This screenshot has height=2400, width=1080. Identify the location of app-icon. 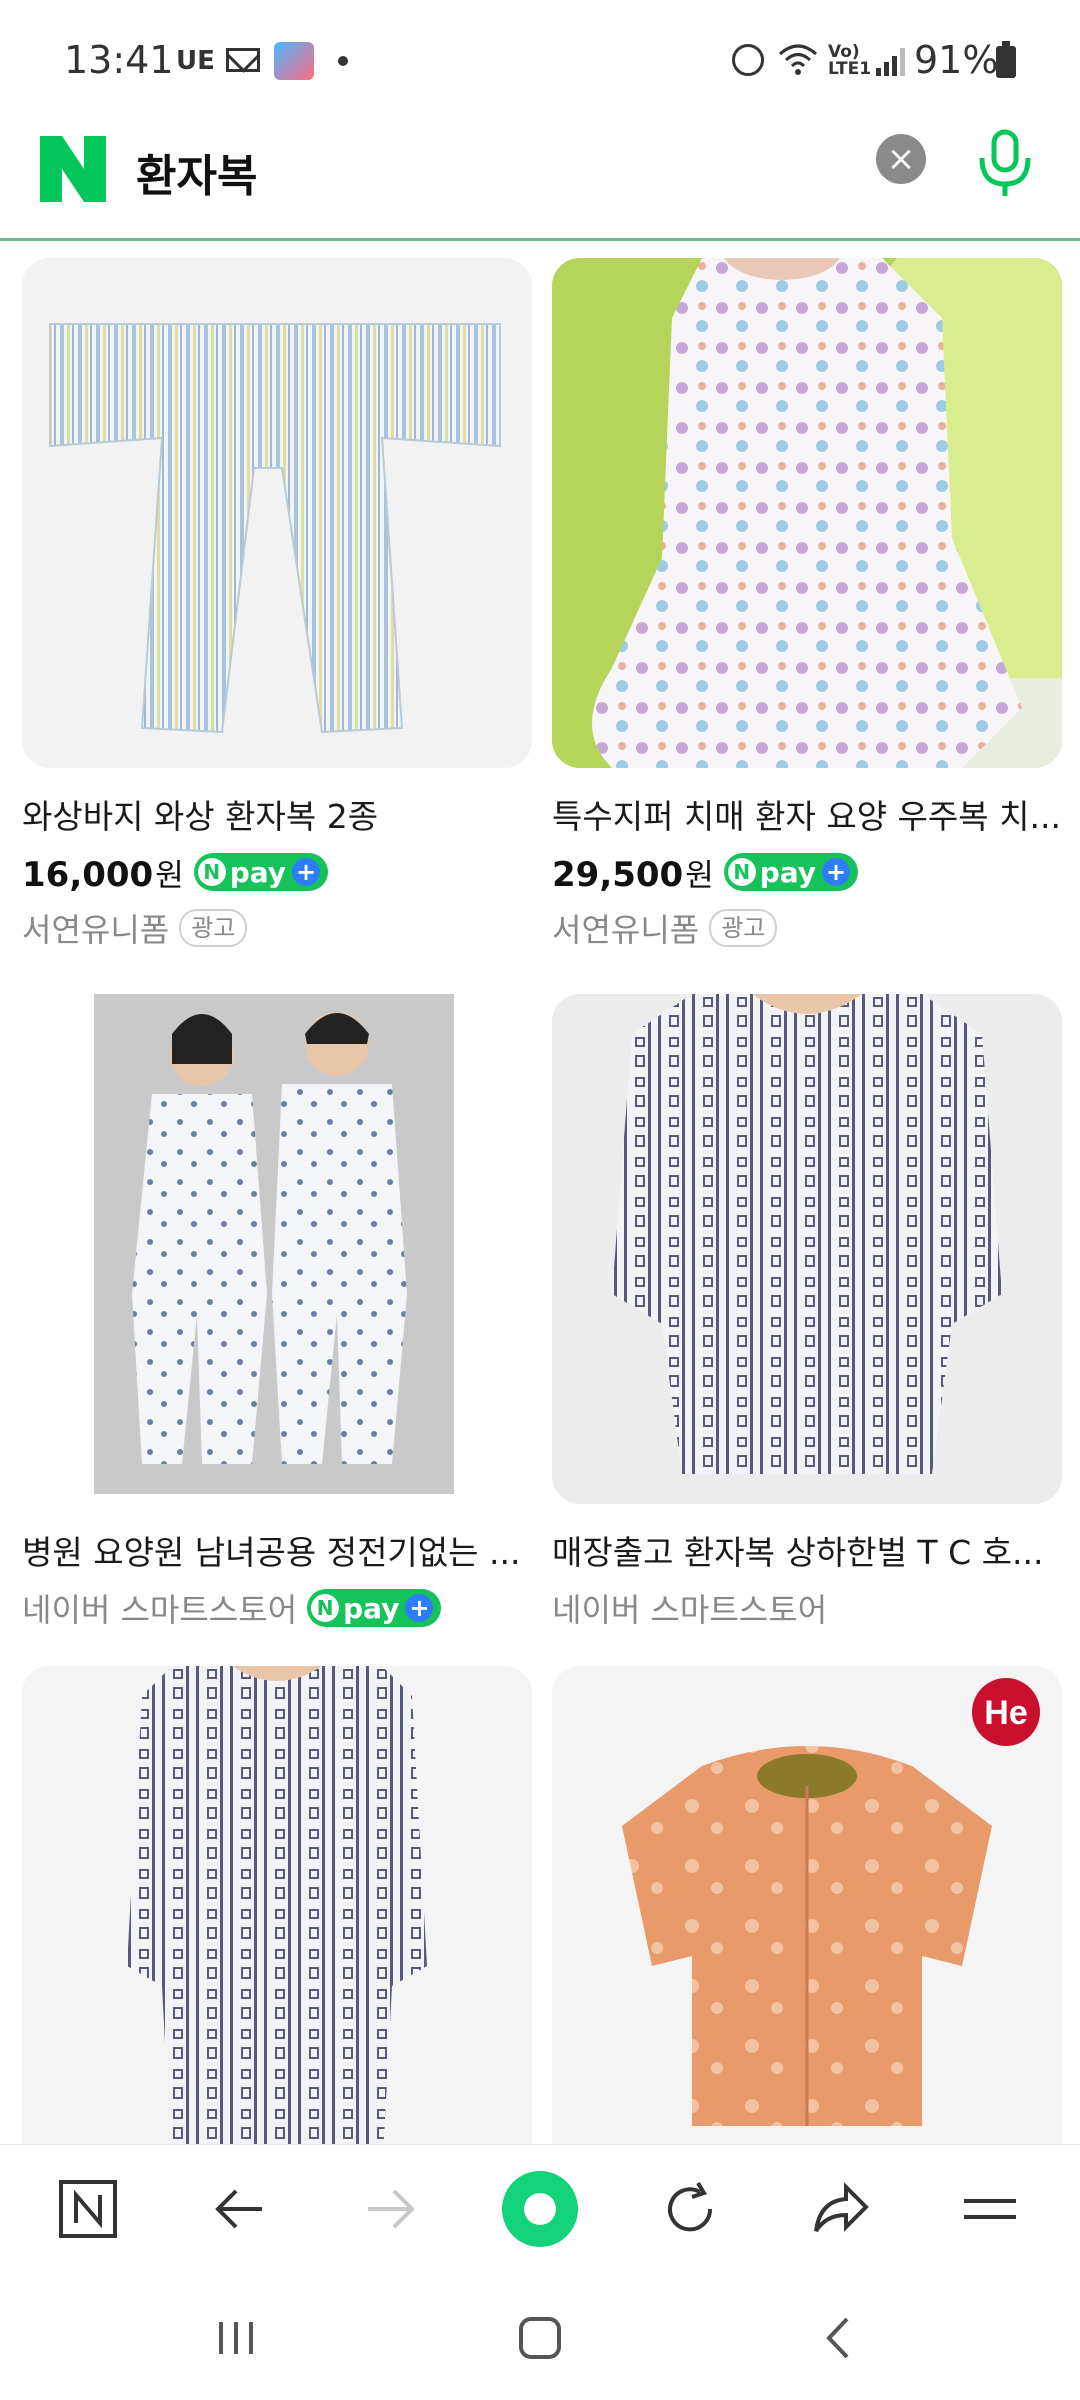
(294, 61).